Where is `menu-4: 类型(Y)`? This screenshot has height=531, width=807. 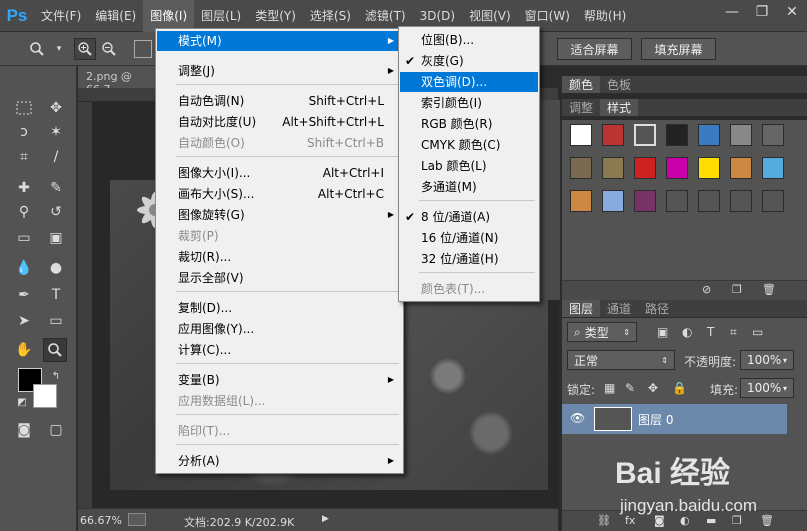
menu-4: 类型(Y) is located at coordinates (275, 16).